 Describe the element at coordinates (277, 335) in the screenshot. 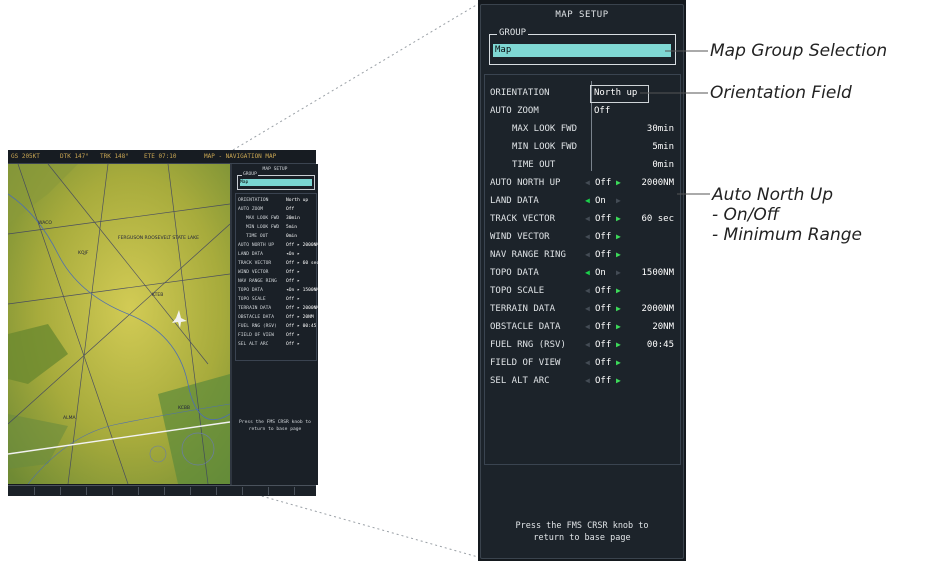

I see `thumb-row: FIELD OF VIEW Off ▸` at that location.